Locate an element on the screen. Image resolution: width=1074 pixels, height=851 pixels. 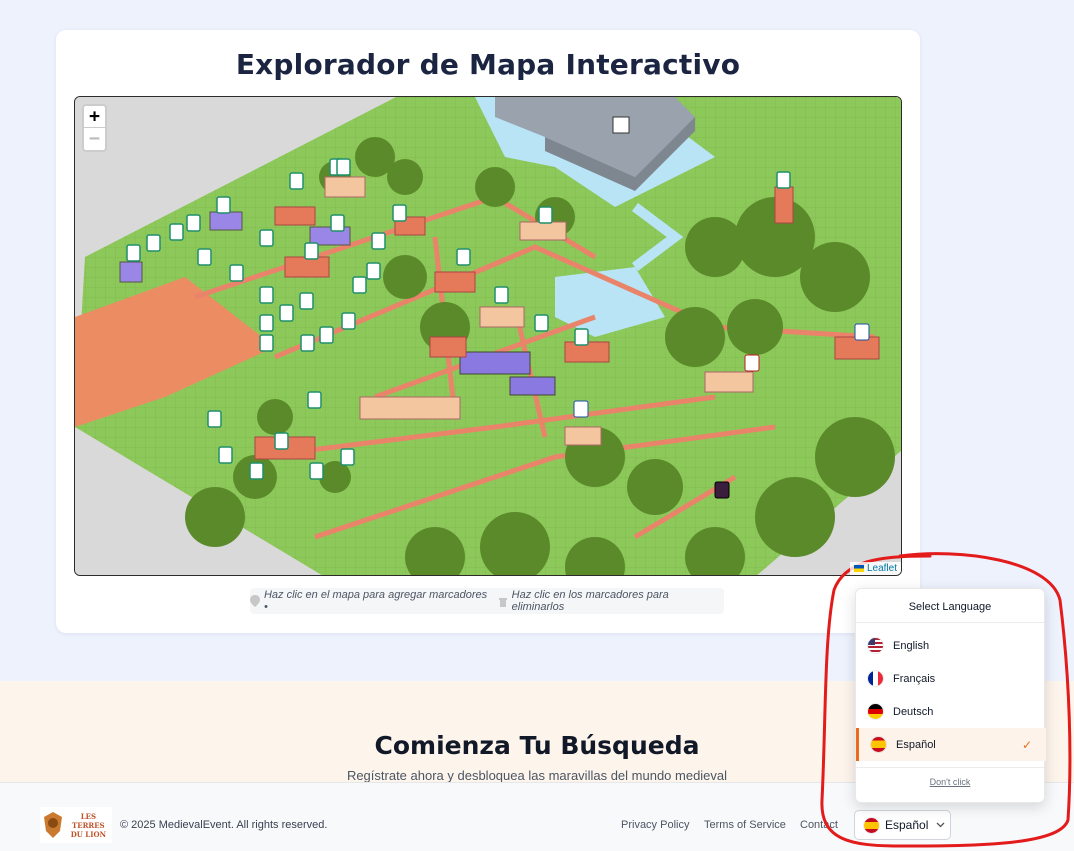
language-selector-button: Español is located at coordinates (902, 825).